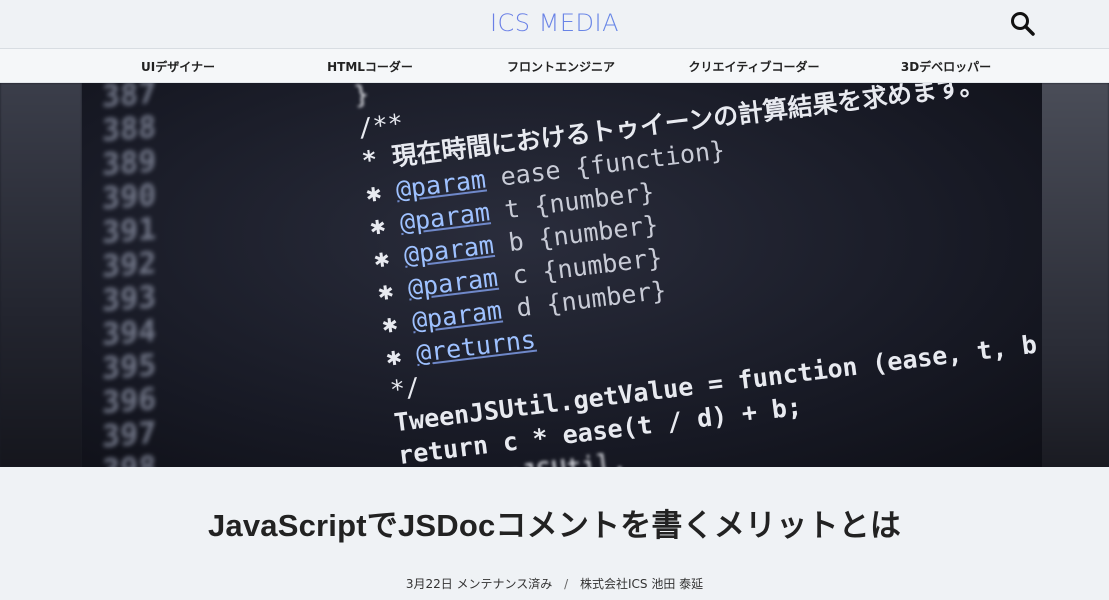 This screenshot has width=1109, height=600. What do you see at coordinates (41, 275) in the screenshot?
I see `hero-backdrop-left` at bounding box center [41, 275].